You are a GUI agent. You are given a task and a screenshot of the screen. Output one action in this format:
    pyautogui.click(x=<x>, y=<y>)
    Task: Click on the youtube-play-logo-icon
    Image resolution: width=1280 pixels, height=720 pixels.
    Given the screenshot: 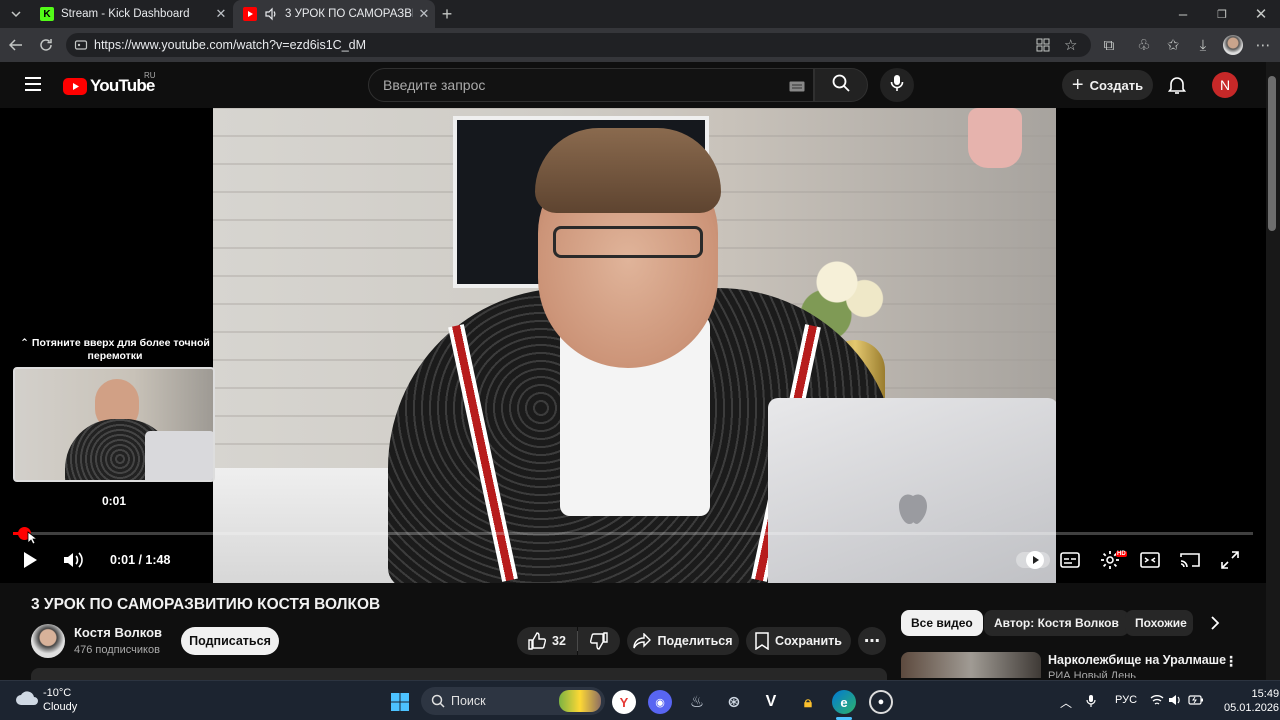 What is the action you would take?
    pyautogui.click(x=75, y=86)
    